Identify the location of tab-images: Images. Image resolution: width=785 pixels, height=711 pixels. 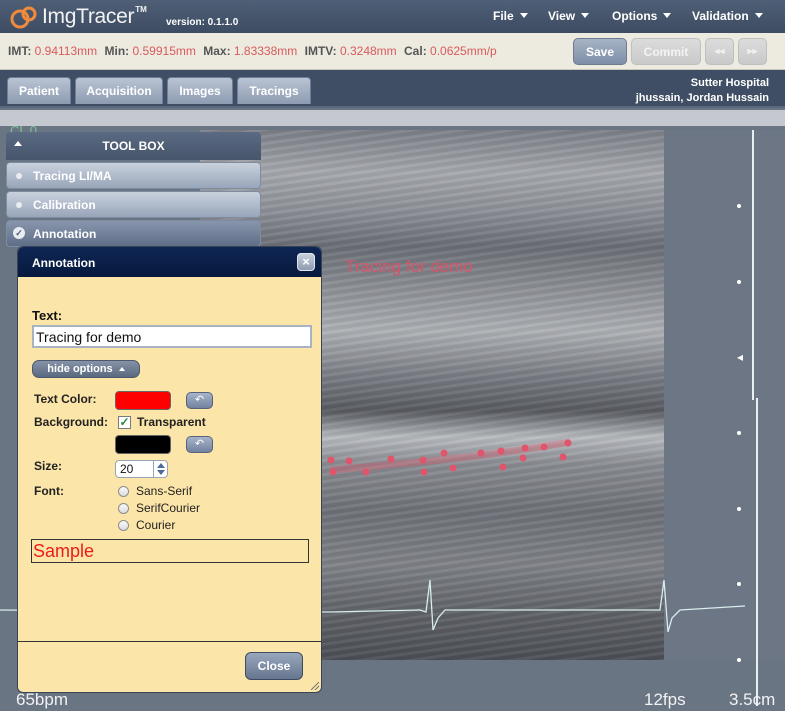
(200, 90).